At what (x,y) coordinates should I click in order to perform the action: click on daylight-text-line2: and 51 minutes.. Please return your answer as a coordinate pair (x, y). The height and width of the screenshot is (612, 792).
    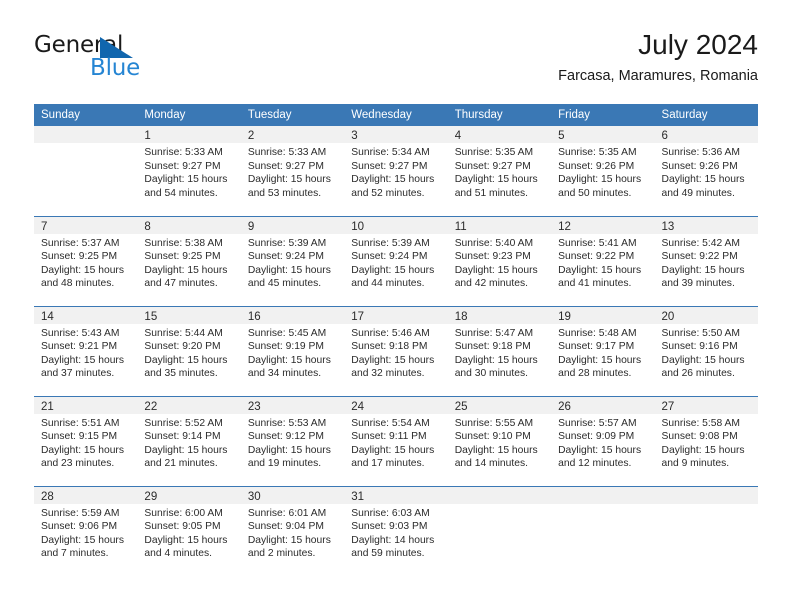
    Looking at the image, I should click on (491, 193).